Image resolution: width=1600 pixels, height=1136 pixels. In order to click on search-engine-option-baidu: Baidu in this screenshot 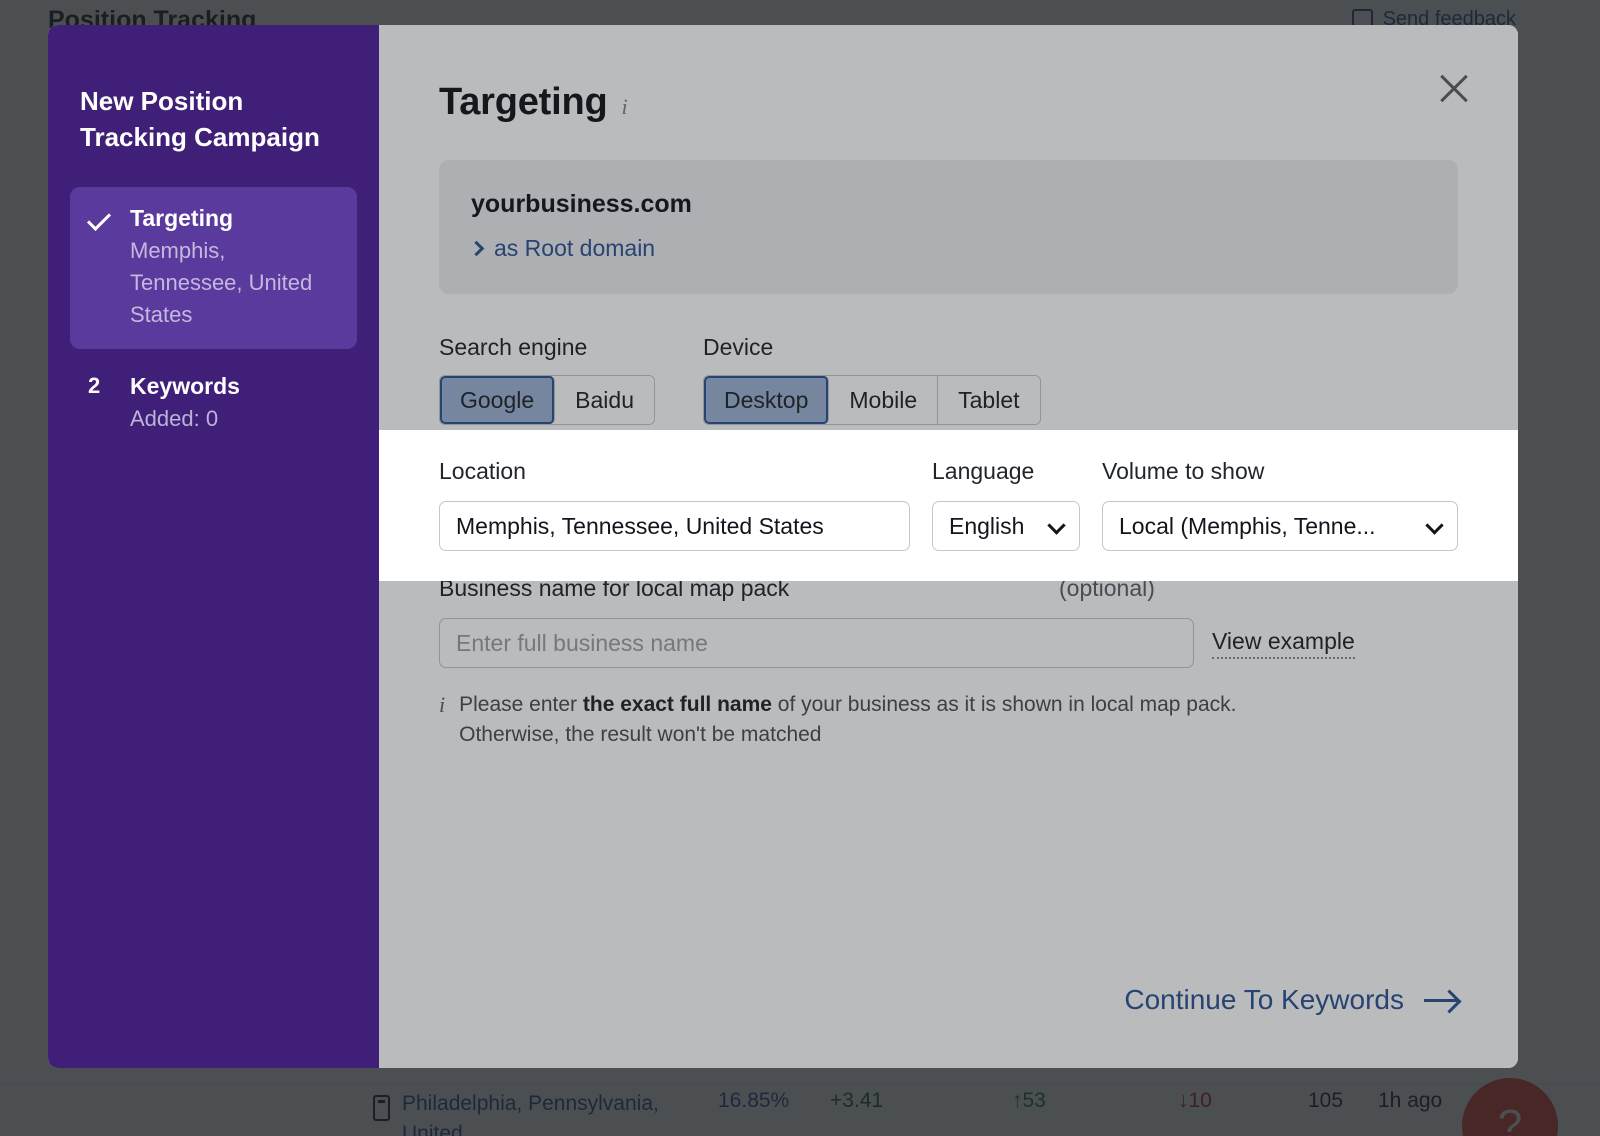, I will do `click(604, 400)`.